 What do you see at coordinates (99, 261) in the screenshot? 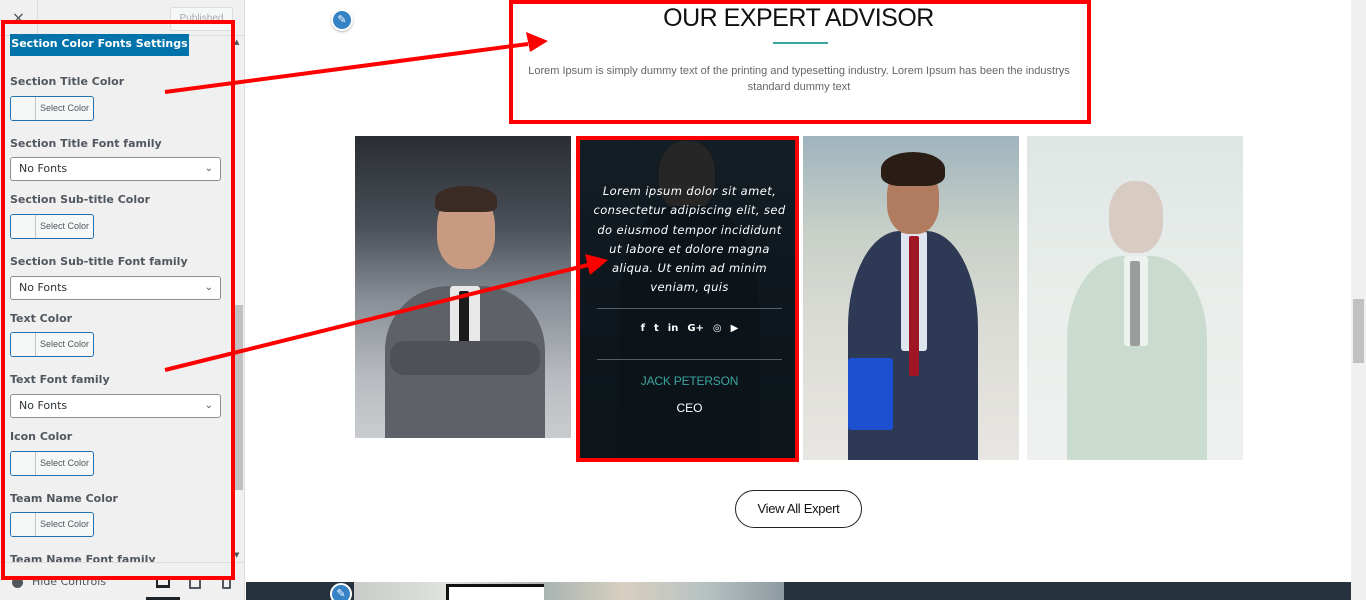
I see `control-label: Section Sub-title Font family` at bounding box center [99, 261].